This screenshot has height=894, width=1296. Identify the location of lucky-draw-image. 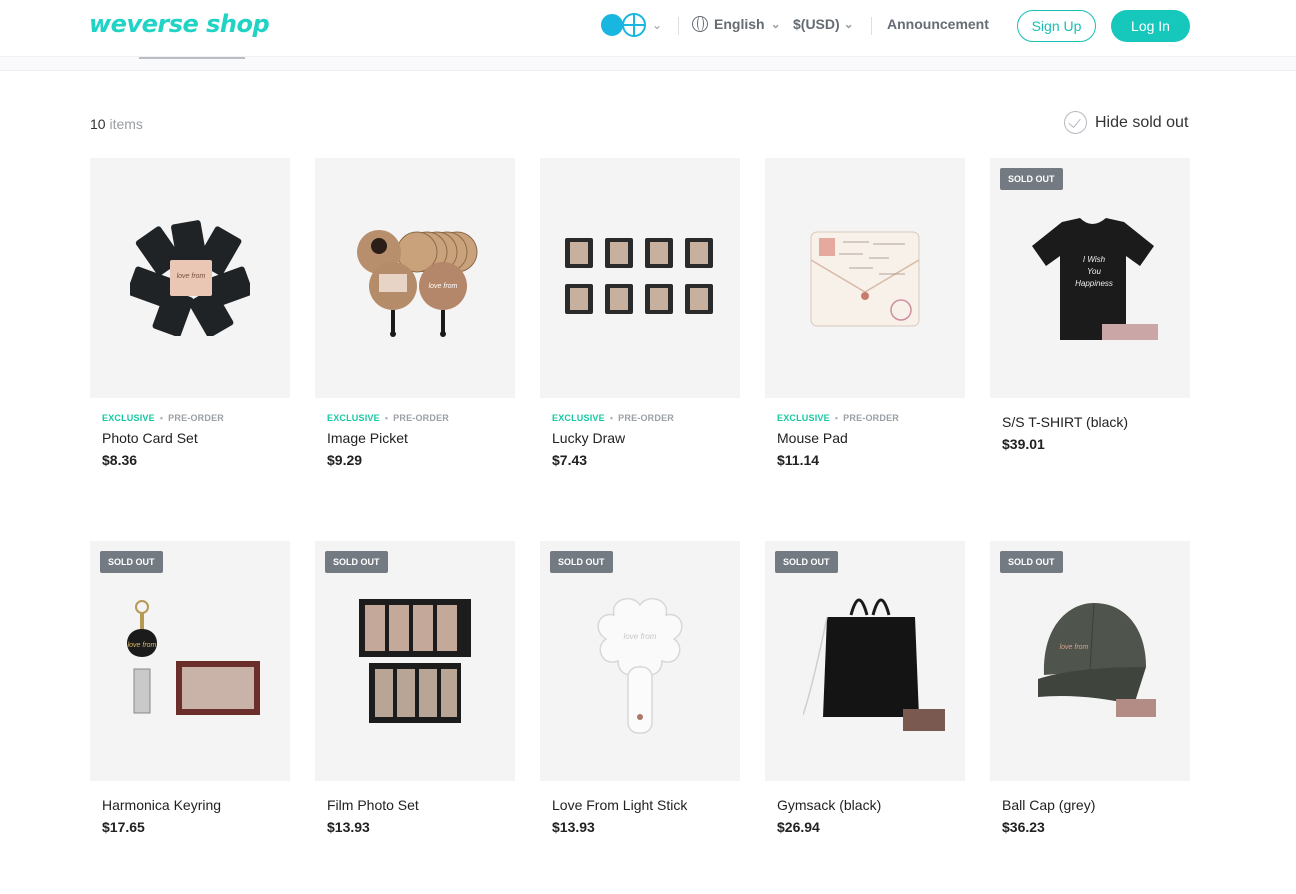
(639, 276).